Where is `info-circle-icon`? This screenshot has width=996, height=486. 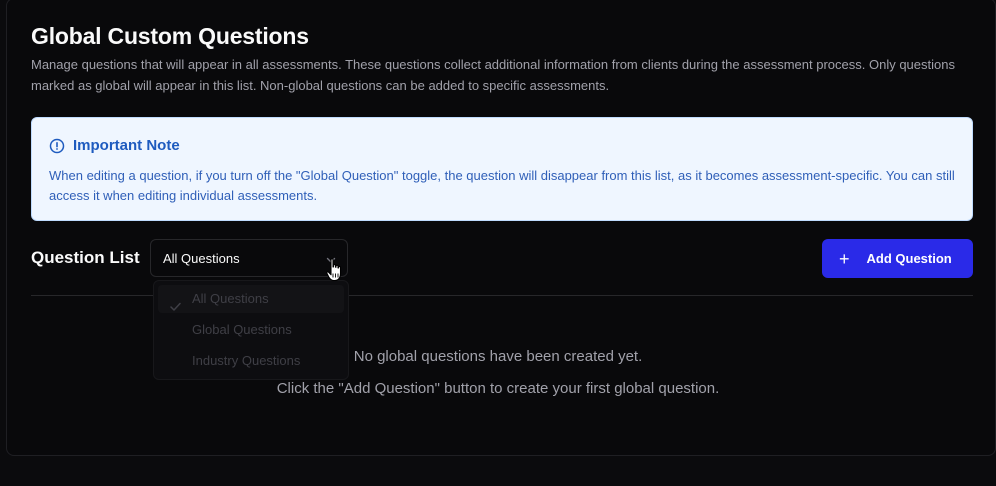
info-circle-icon is located at coordinates (57, 146).